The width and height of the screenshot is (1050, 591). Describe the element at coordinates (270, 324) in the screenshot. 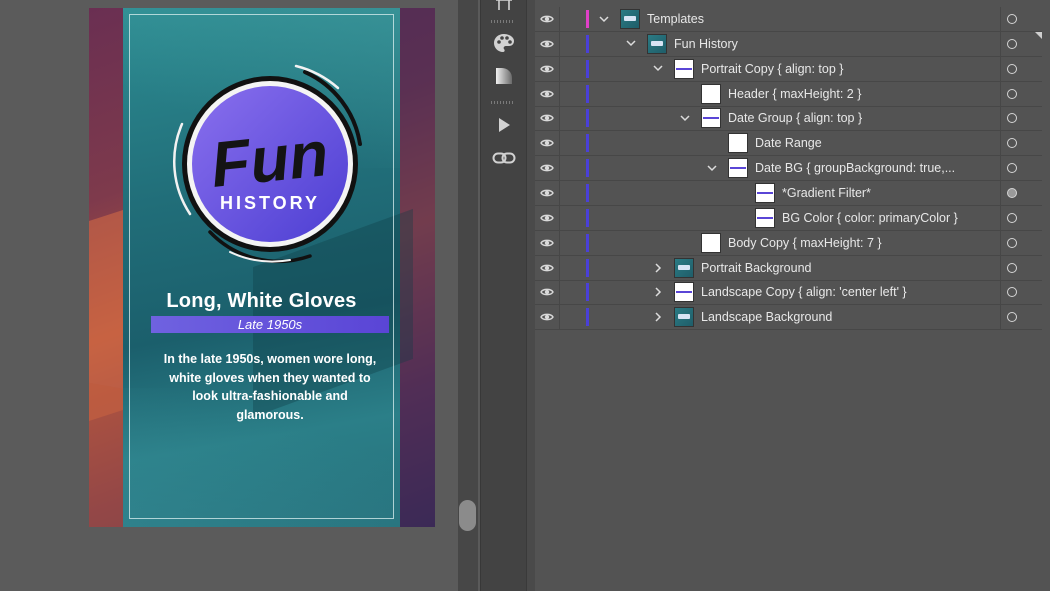

I see `date-range: Late 1950s` at that location.